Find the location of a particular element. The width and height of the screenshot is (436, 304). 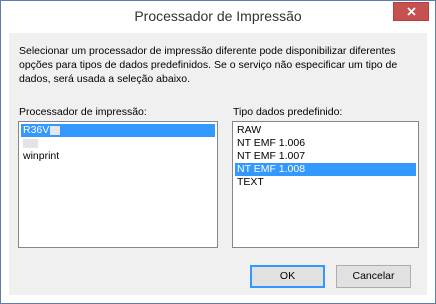

title-bar: Processador de Impressão is located at coordinates (218, 17).